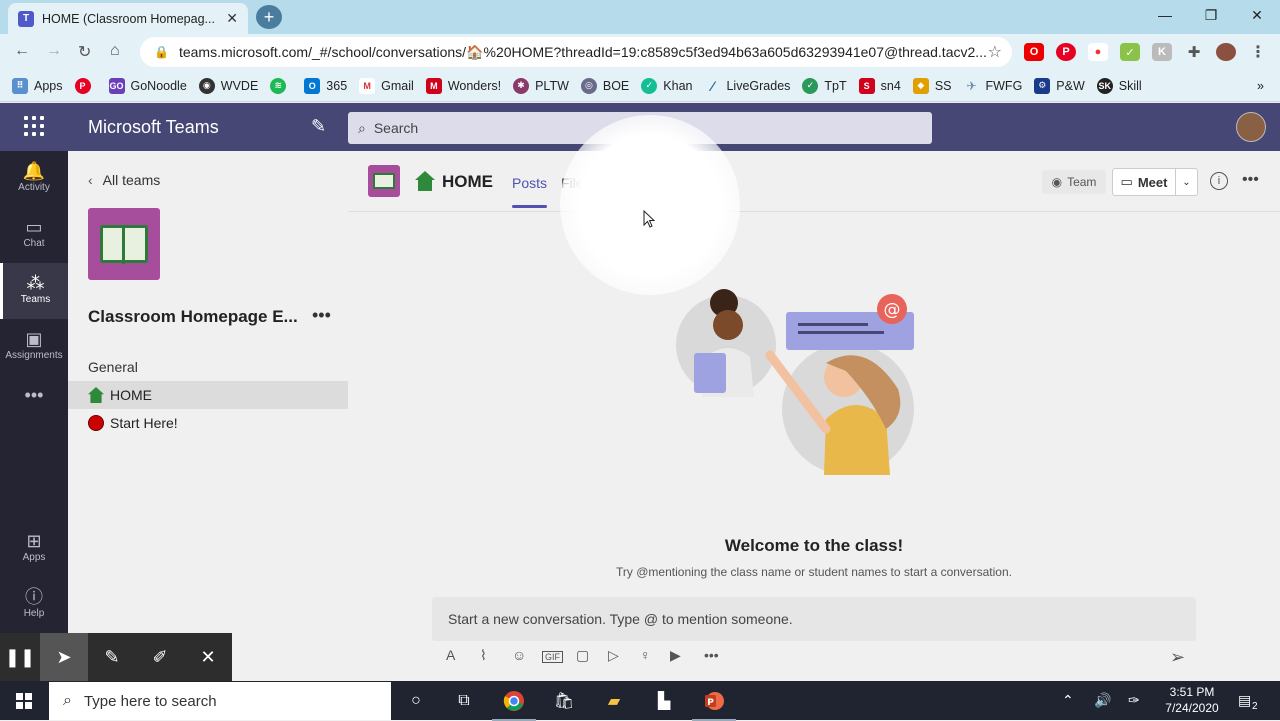  What do you see at coordinates (1034, 52) in the screenshot?
I see `opera-extension-icon: O` at bounding box center [1034, 52].